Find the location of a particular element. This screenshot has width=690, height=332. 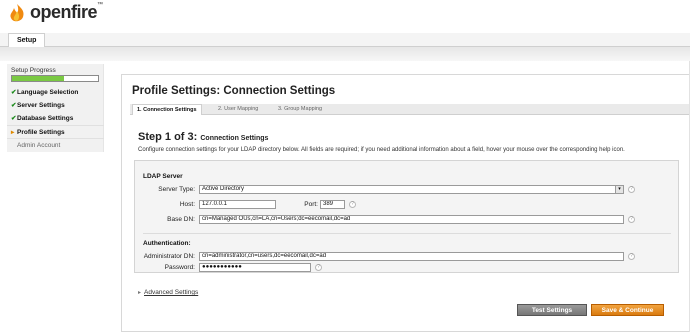

password-field: ●●●●●●●●●●● is located at coordinates (255, 267).